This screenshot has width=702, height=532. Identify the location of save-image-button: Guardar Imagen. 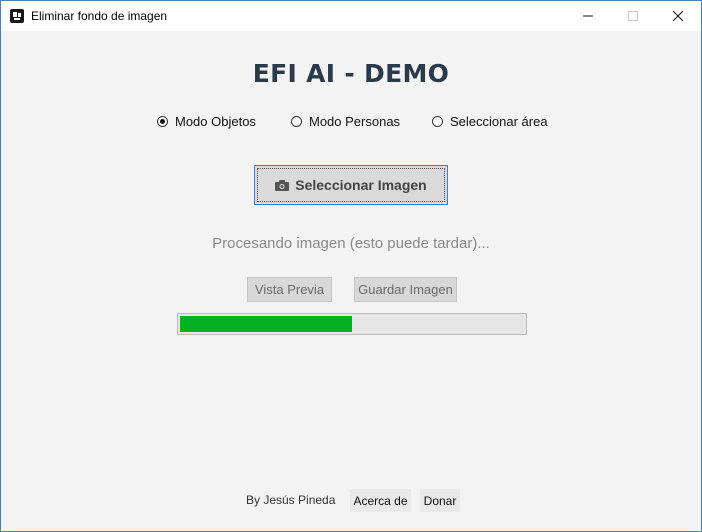
(405, 289).